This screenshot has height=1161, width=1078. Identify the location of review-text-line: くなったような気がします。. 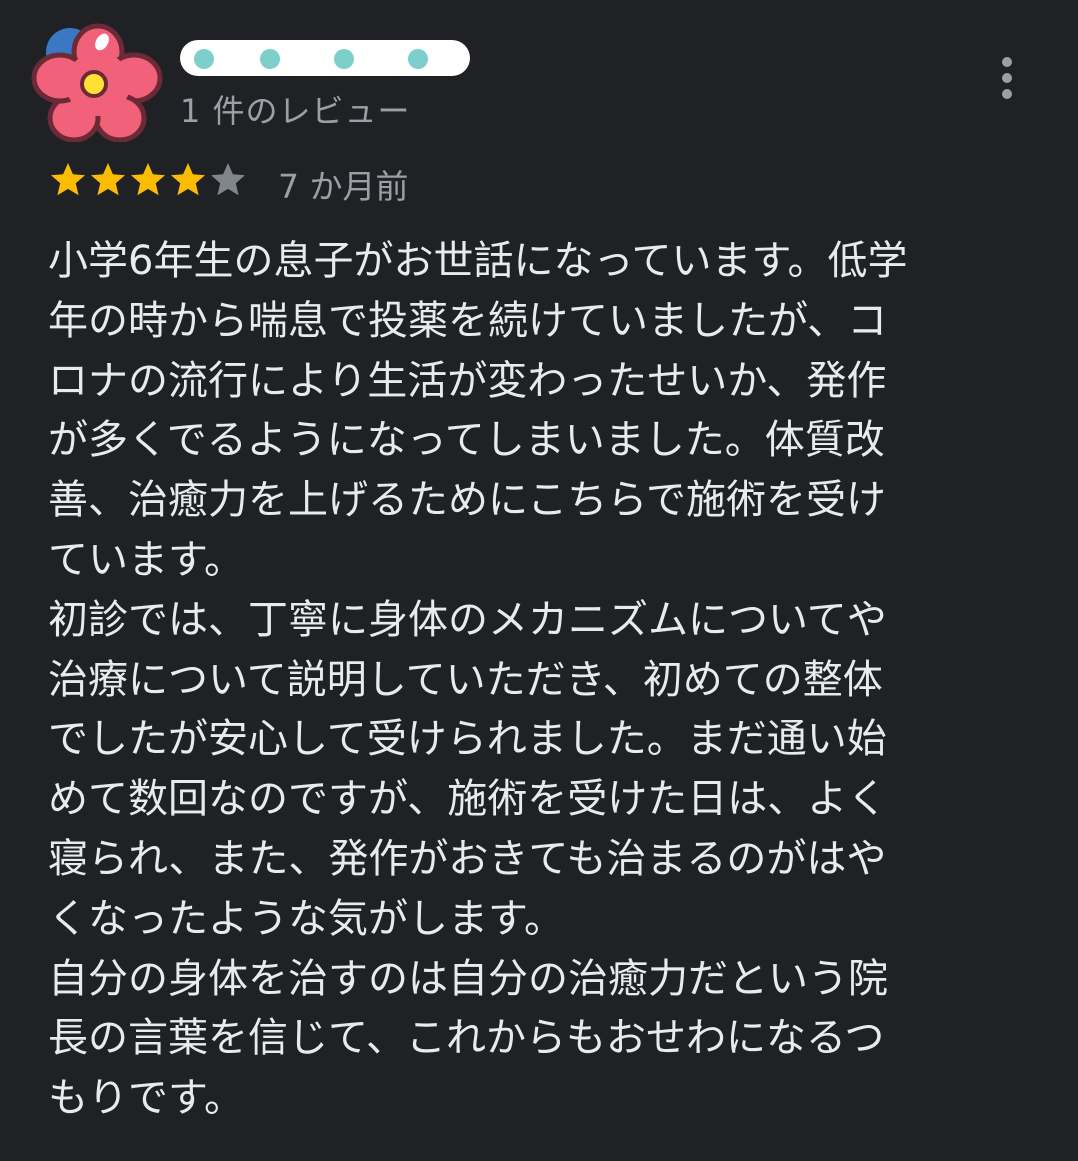
(306, 918).